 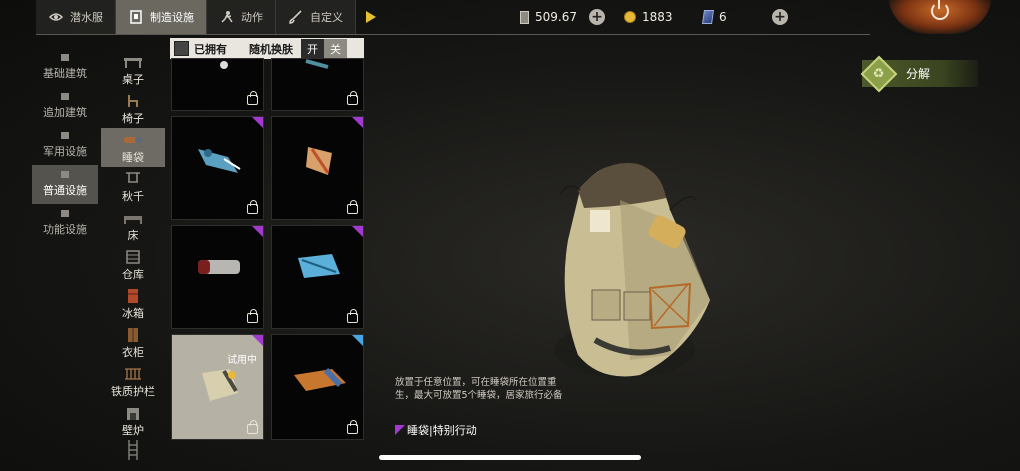 I want to click on power-button, so click(x=940, y=17).